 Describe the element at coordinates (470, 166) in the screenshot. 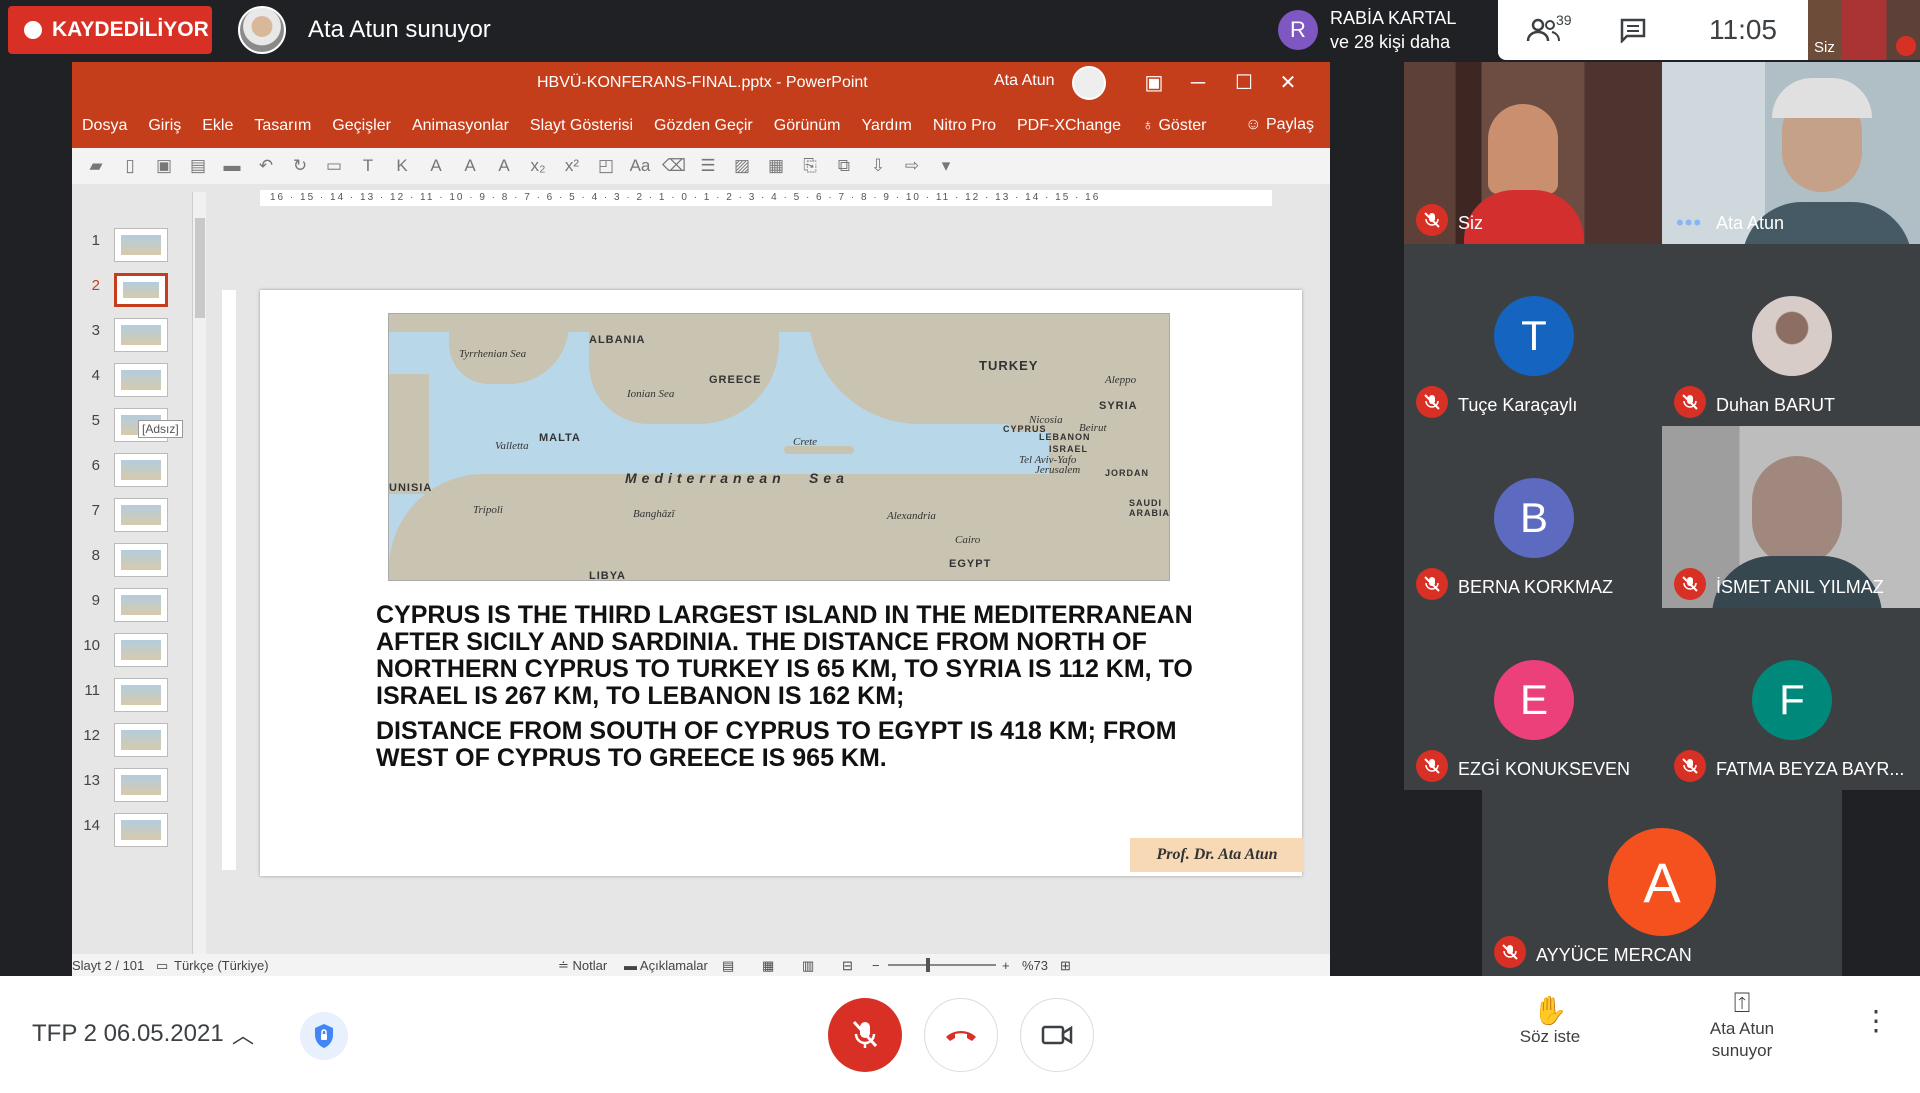

I see `font-color-icon: A` at that location.